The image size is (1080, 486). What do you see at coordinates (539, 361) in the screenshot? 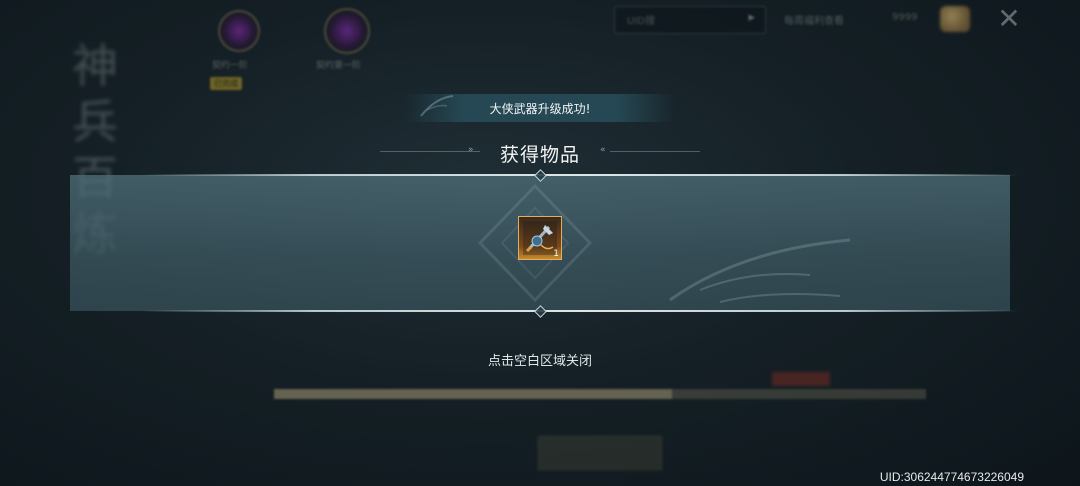
I see `close-hint-text: 点击空白区域关闭` at bounding box center [539, 361].